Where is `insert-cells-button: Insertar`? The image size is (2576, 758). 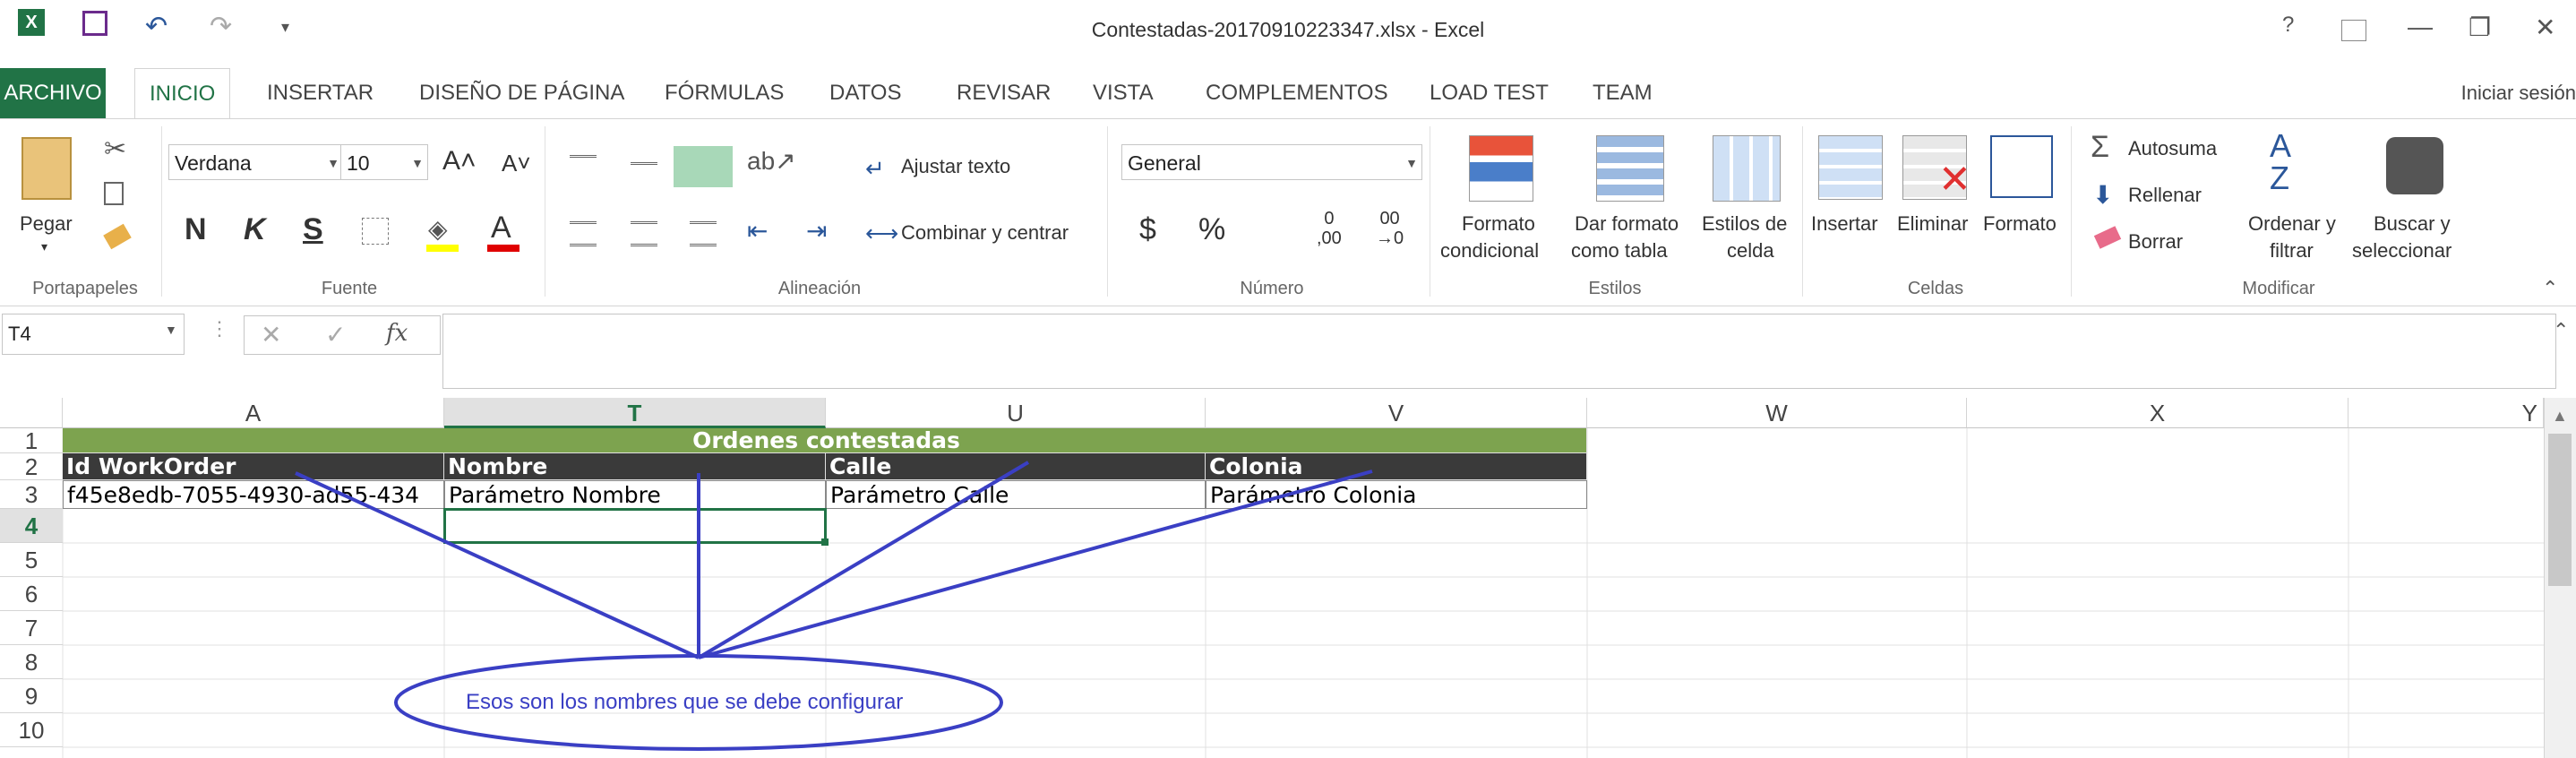
insert-cells-button: Insertar is located at coordinates (1844, 224).